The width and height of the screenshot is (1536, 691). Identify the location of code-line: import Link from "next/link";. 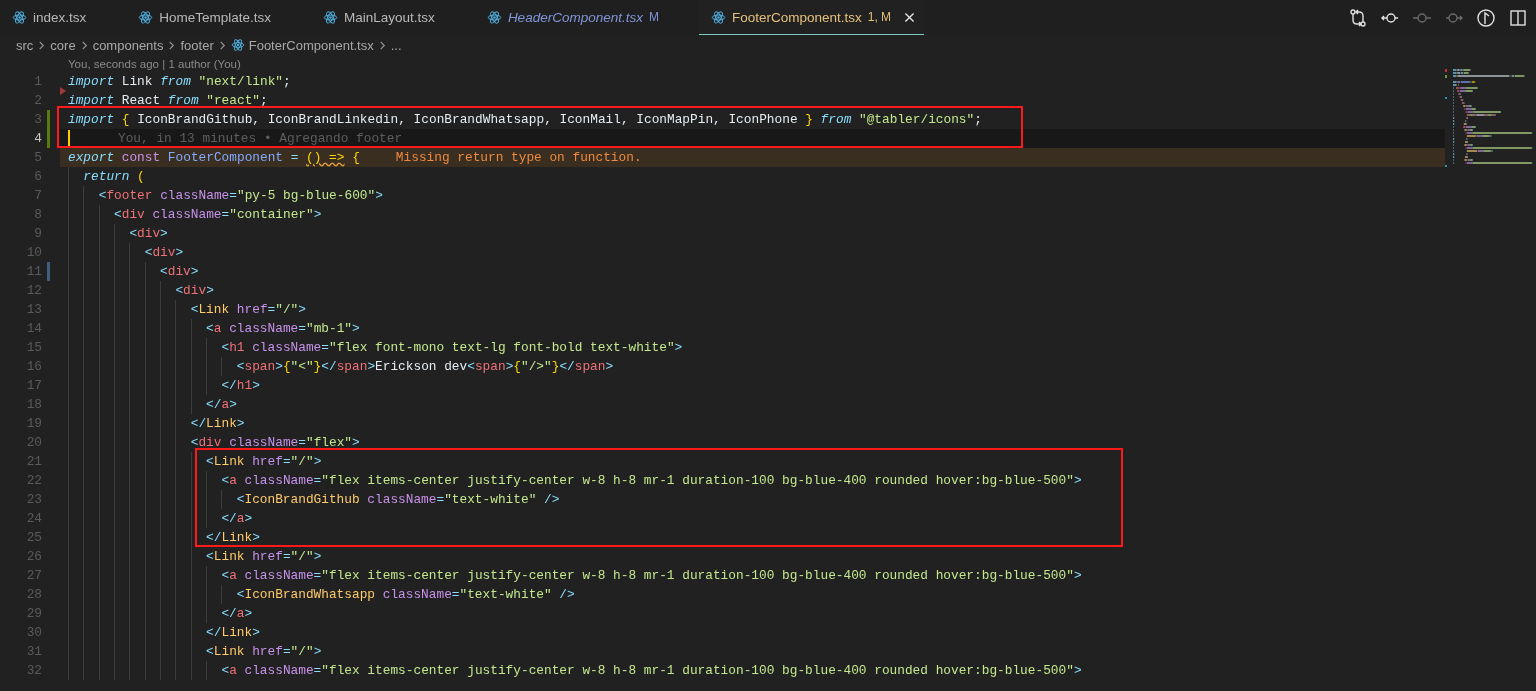
(179, 82).